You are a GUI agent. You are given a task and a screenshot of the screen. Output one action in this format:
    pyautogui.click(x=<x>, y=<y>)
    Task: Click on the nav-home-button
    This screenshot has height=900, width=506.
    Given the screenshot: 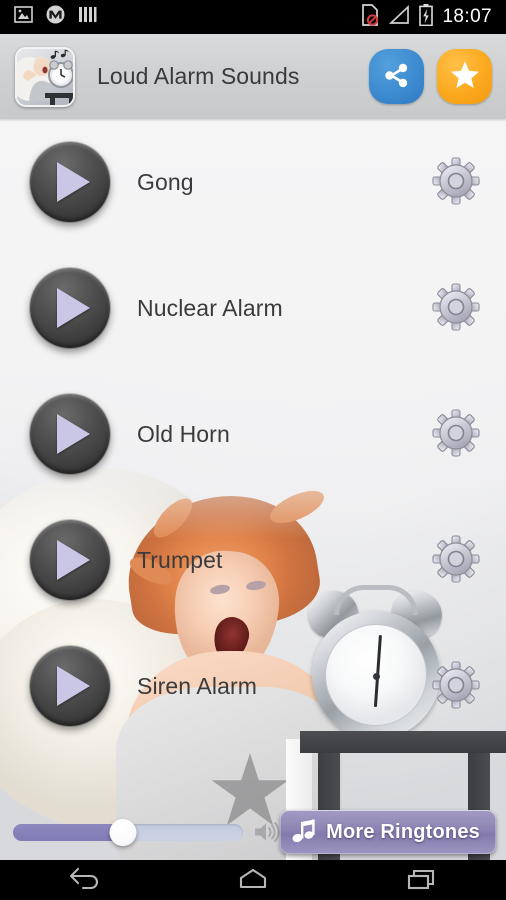 What is the action you would take?
    pyautogui.click(x=253, y=880)
    